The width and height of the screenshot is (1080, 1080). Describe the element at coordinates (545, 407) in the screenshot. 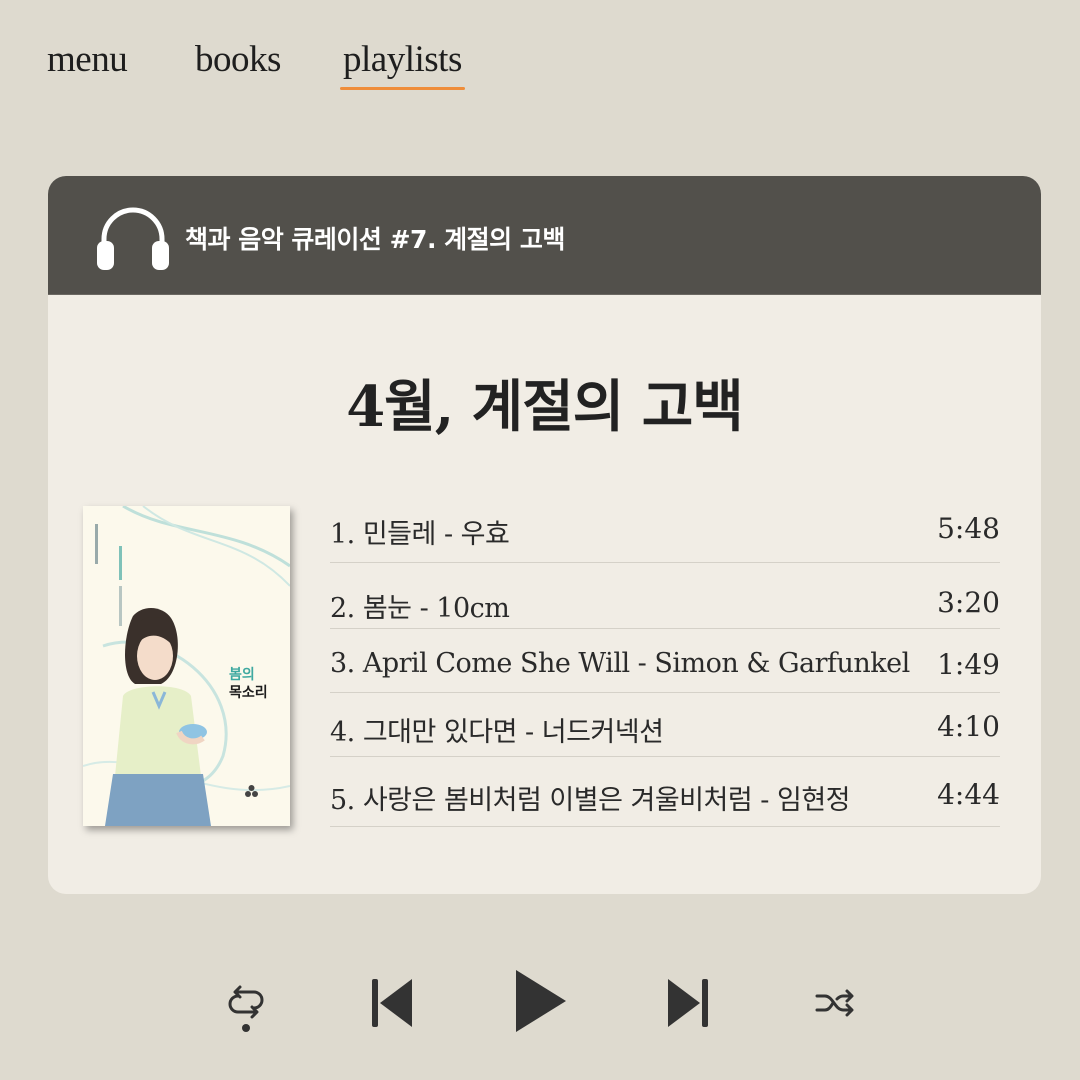

I see `playlist-heading: 4월, 계절의 고백` at that location.